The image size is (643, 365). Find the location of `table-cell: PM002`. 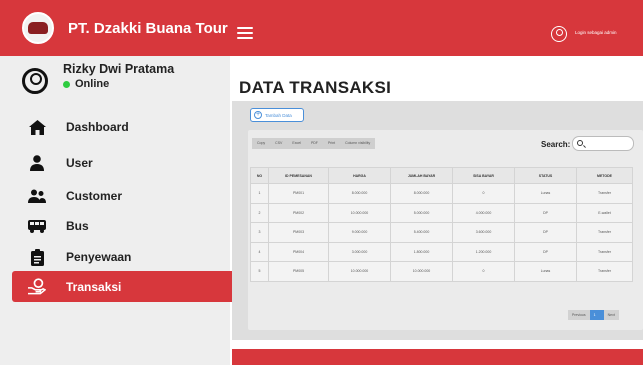

table-cell: PM002 is located at coordinates (298, 212).